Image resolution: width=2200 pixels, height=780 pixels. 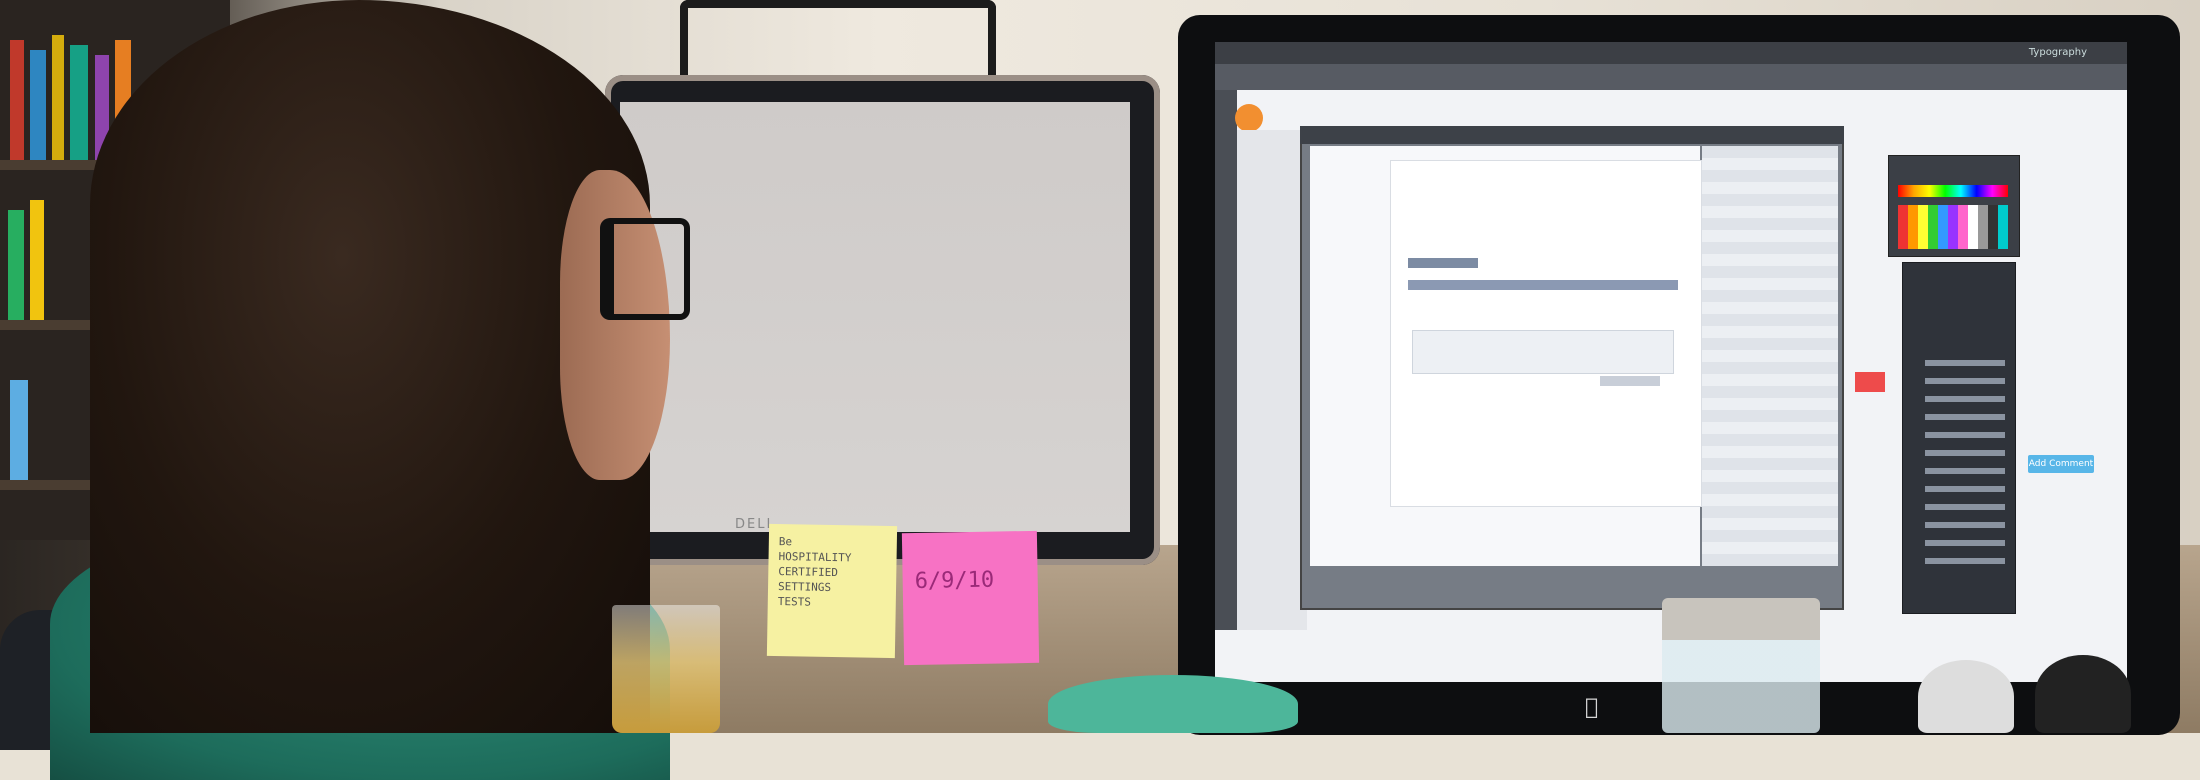 What do you see at coordinates (1741, 665) in the screenshot?
I see `glass-jar` at bounding box center [1741, 665].